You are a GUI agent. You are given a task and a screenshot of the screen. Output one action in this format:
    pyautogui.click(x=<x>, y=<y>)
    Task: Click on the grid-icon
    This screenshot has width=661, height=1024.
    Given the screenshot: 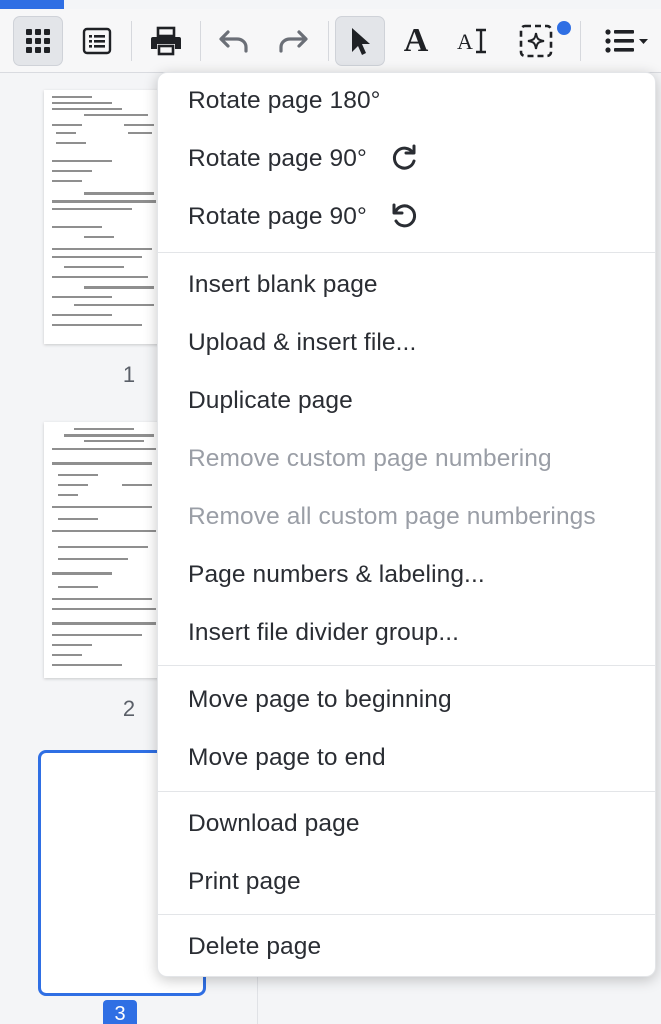 What is the action you would take?
    pyautogui.click(x=38, y=41)
    